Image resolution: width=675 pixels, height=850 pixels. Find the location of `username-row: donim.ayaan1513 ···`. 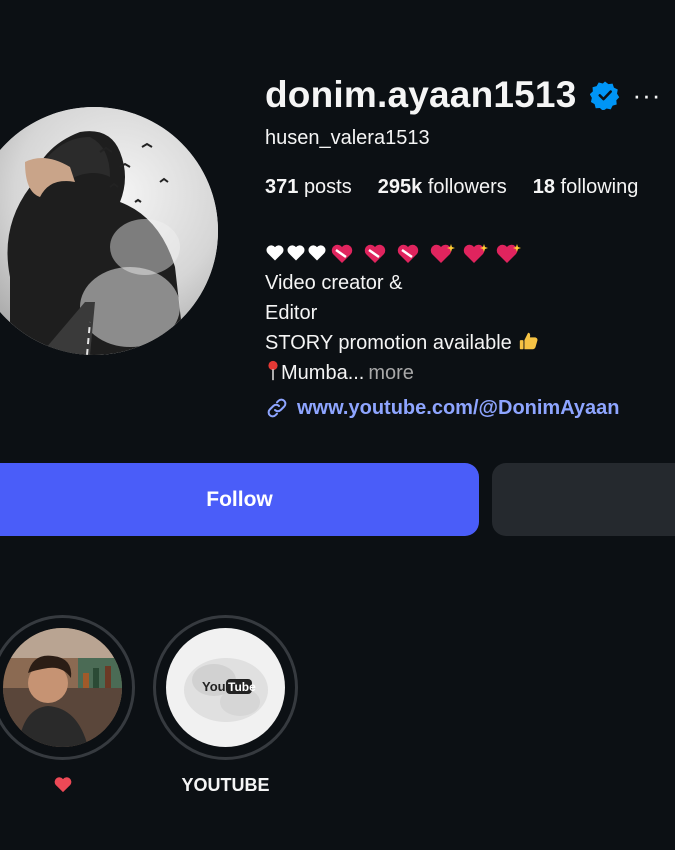

username-row: donim.ayaan1513 ··· is located at coordinates (463, 95).